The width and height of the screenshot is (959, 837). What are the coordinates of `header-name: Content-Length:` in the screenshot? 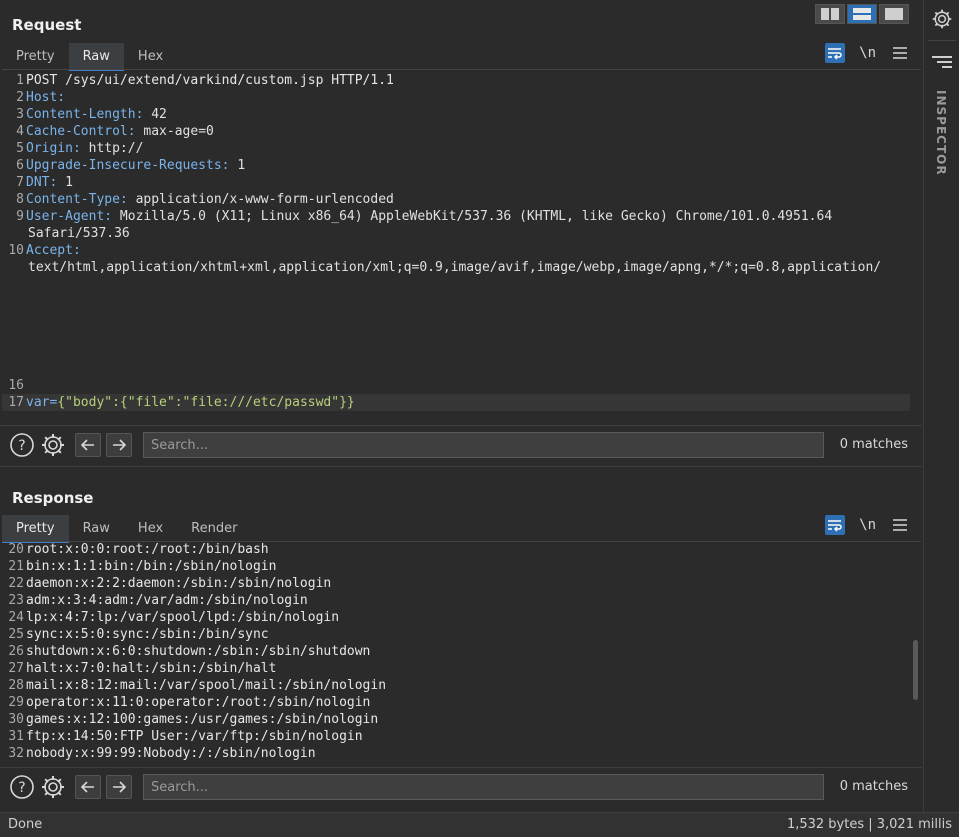 It's located at (85, 114).